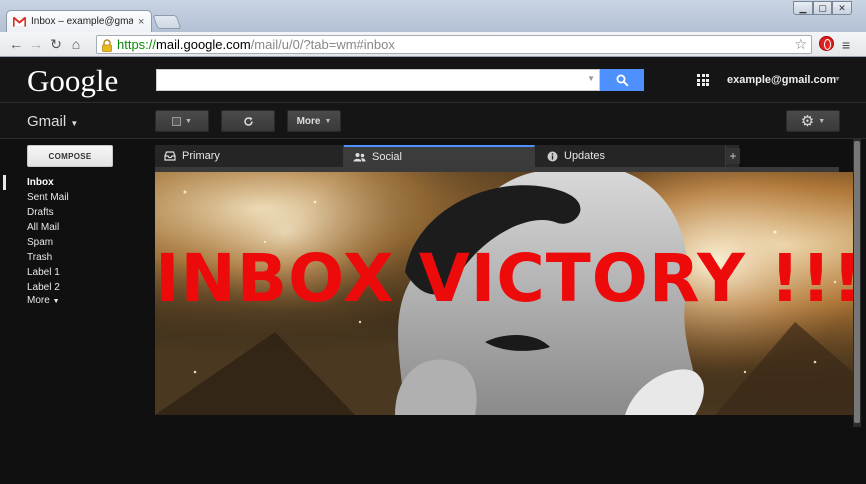  What do you see at coordinates (107, 45) in the screenshot?
I see `lock-icon` at bounding box center [107, 45].